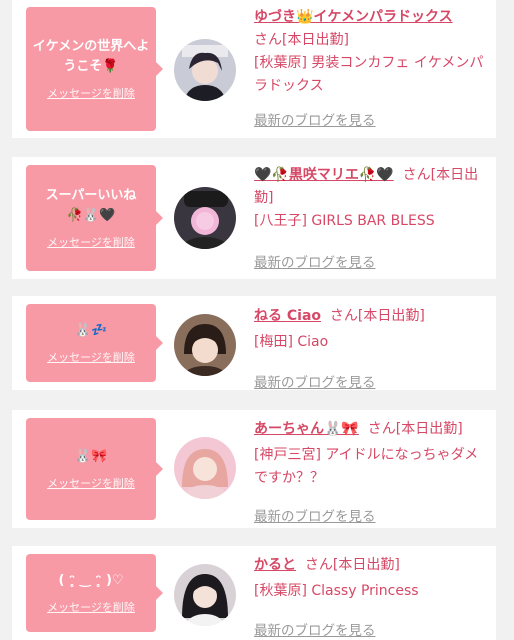 This screenshot has width=514, height=640. Describe the element at coordinates (369, 74) in the screenshot. I see `shop-name: [秋葉原] 男装コンカフェ イケメンパラドックス` at that location.